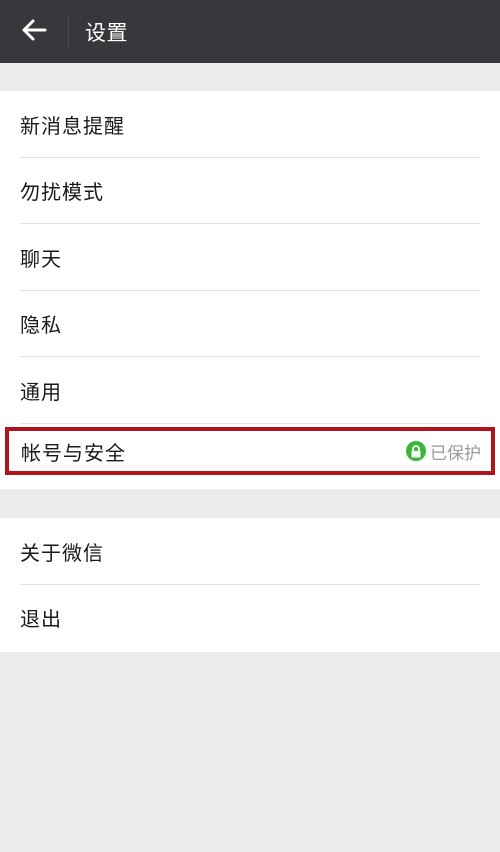 This screenshot has width=500, height=852. Describe the element at coordinates (455, 453) in the screenshot. I see `protection-status-text: 已保护` at that location.